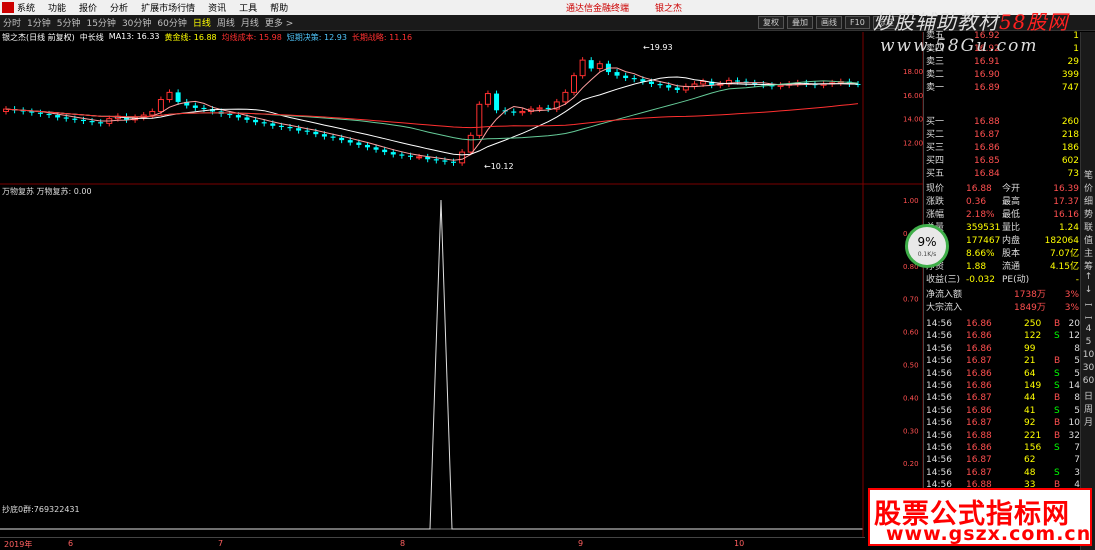 The image size is (1095, 550). What do you see at coordinates (1088, 226) in the screenshot?
I see `side-tab: 联` at bounding box center [1088, 226].